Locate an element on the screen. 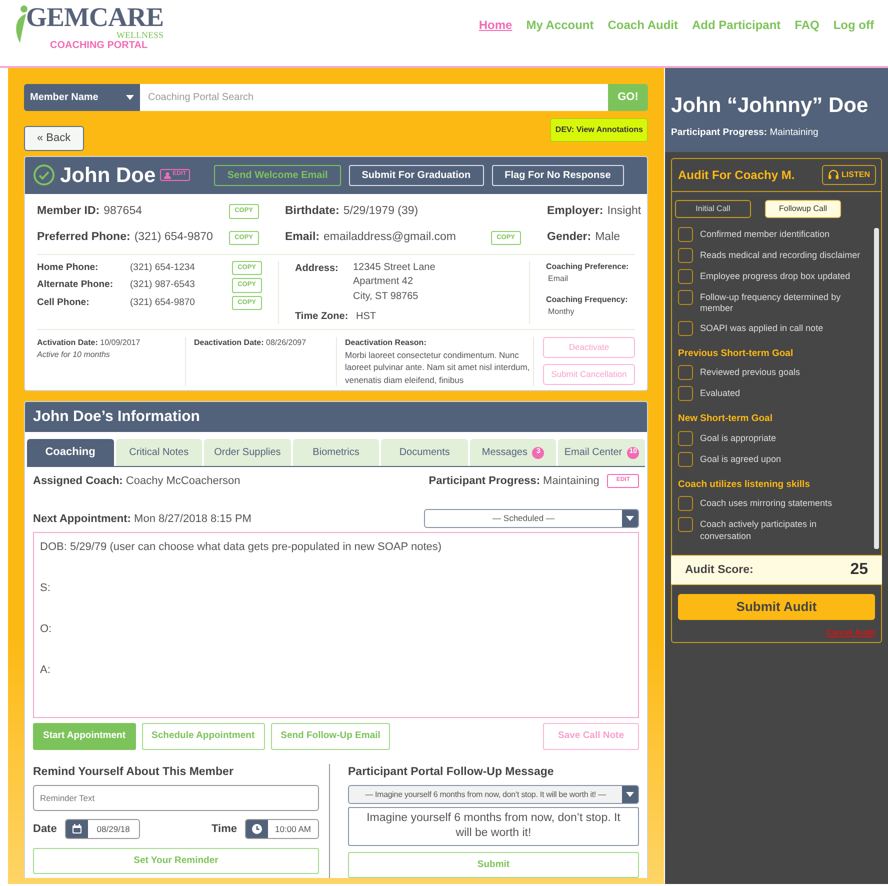 The height and width of the screenshot is (886, 888). go-button: GO! is located at coordinates (628, 97).